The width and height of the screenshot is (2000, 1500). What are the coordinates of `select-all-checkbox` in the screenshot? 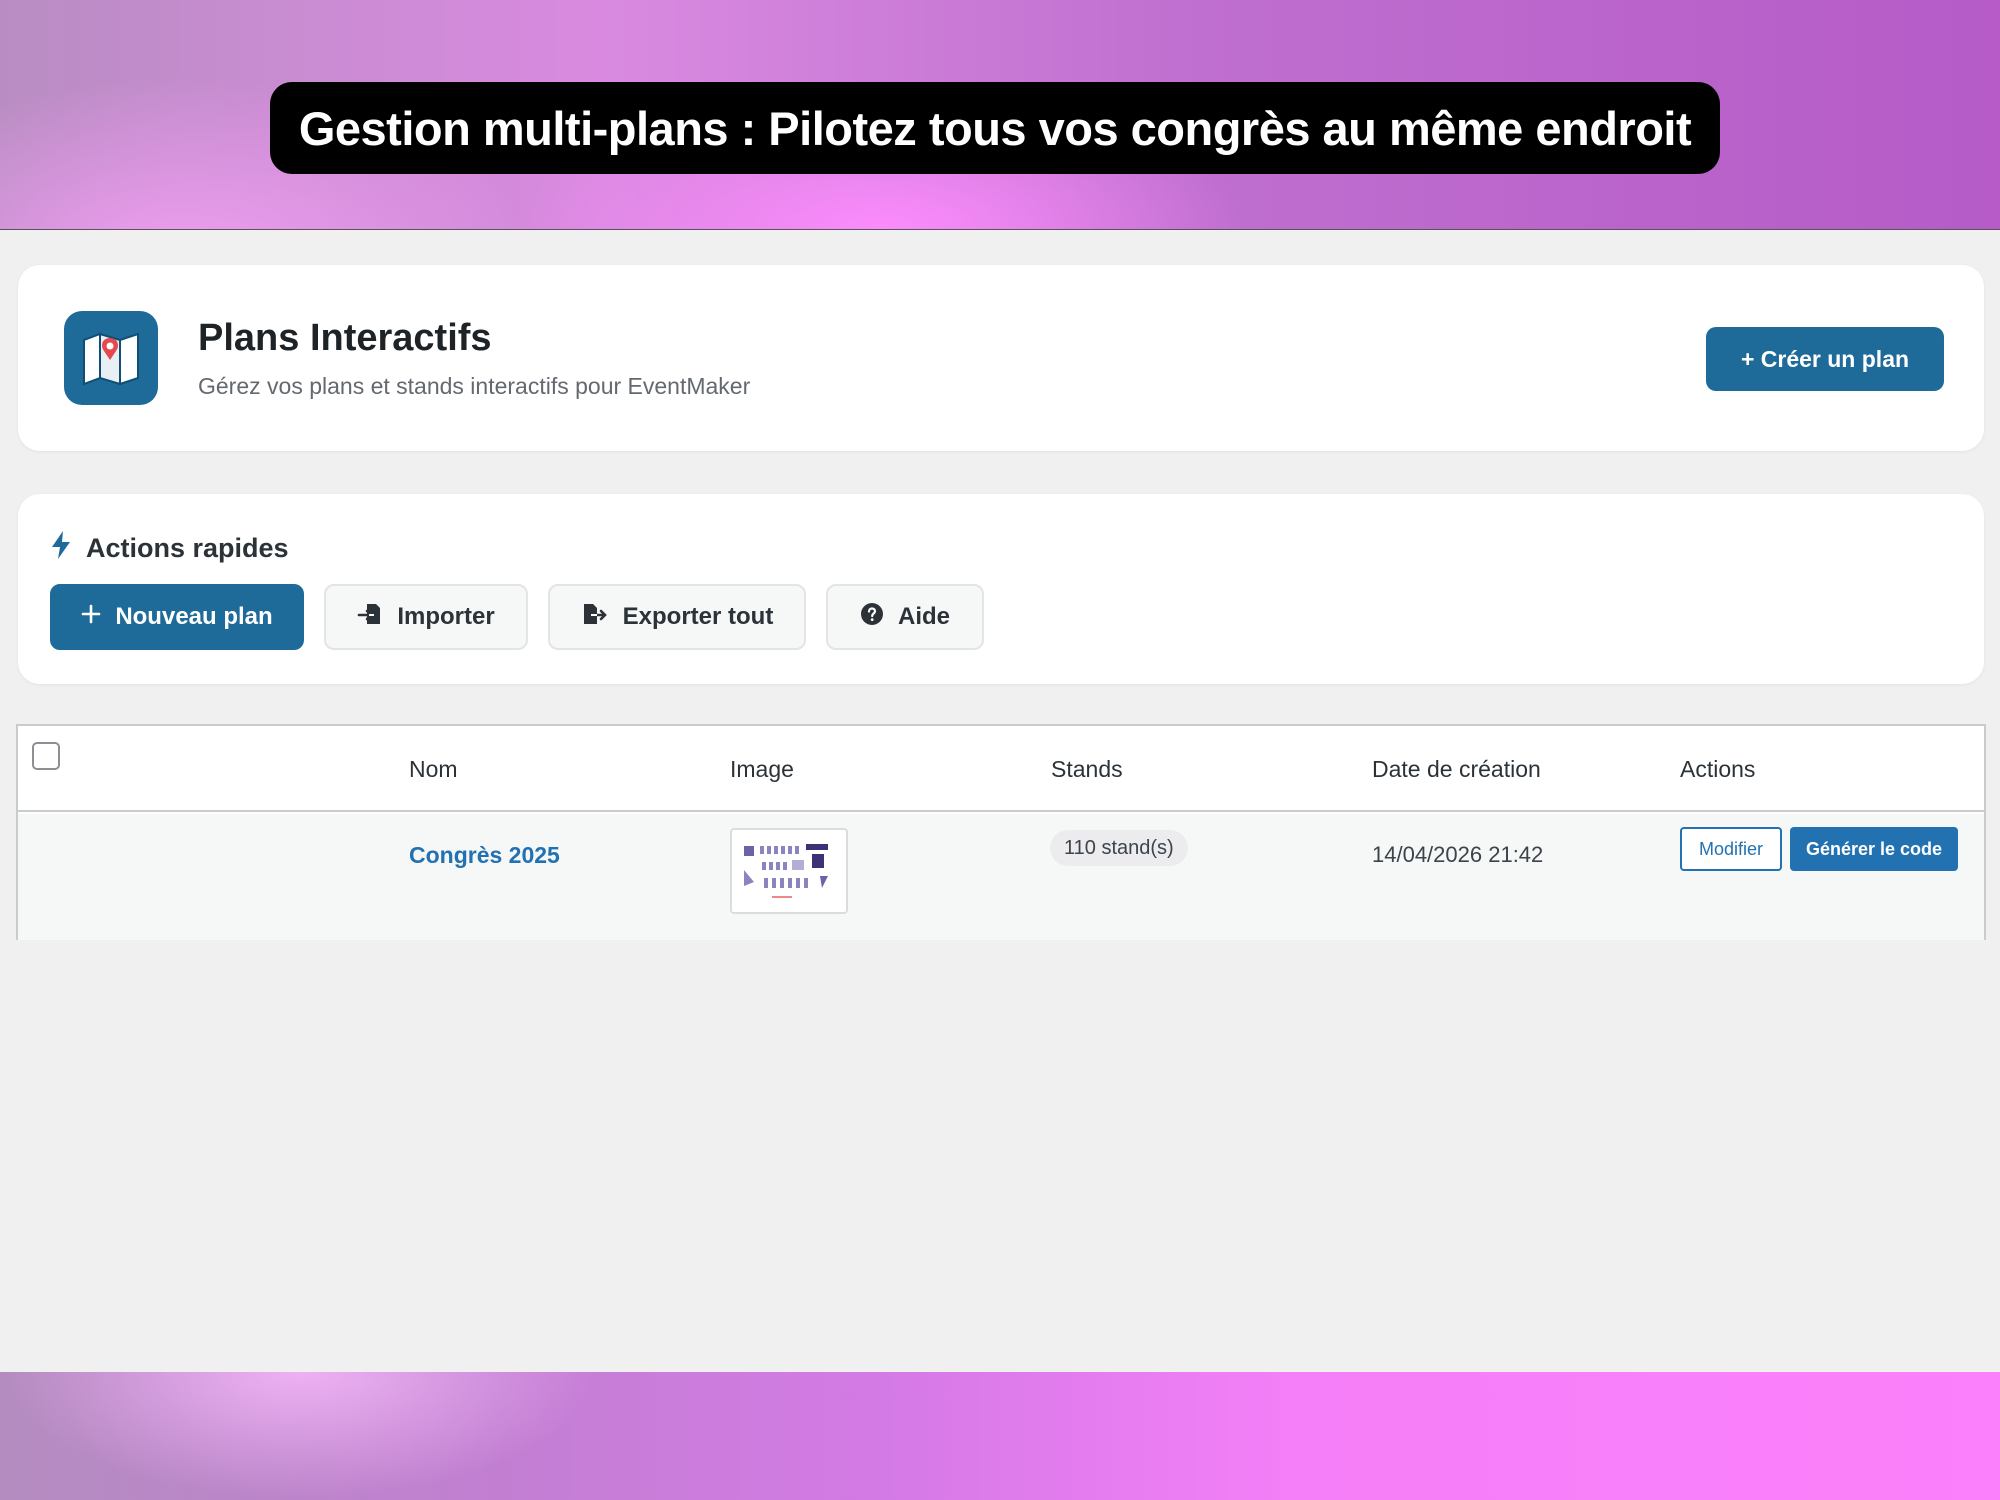 It's located at (46, 756).